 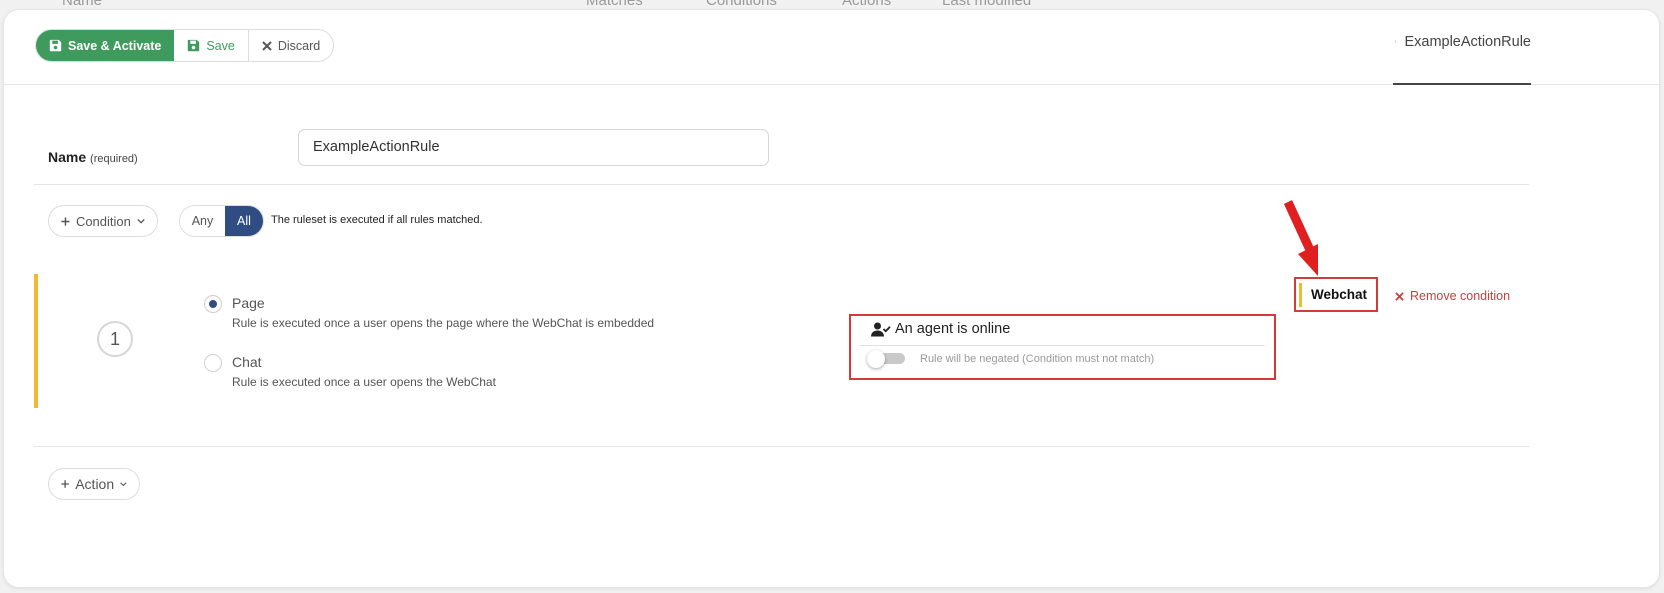 What do you see at coordinates (115, 339) in the screenshot?
I see `condition-number: 1` at bounding box center [115, 339].